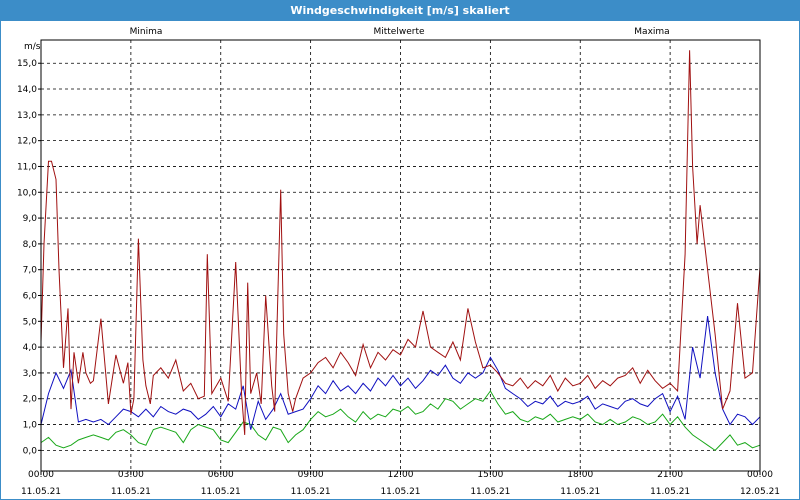  Describe the element at coordinates (27, 64) in the screenshot. I see `y-tick-label: 15,0` at that location.